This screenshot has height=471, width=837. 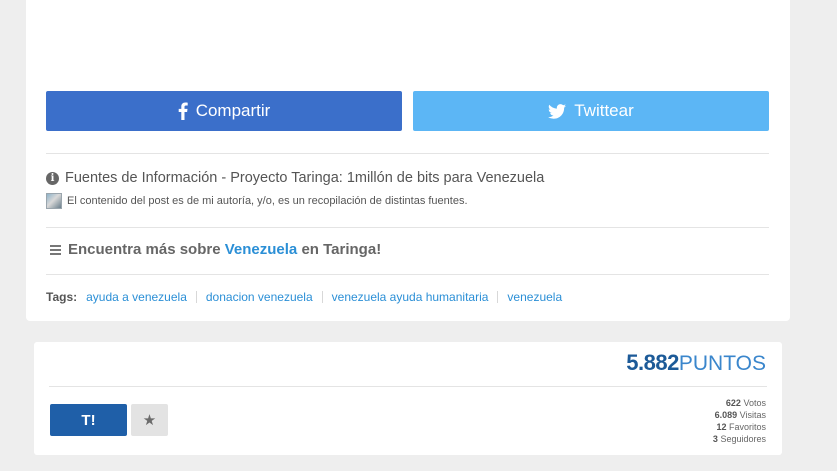 I want to click on tag-link: venezuela ayuda humanitaria, so click(x=410, y=297).